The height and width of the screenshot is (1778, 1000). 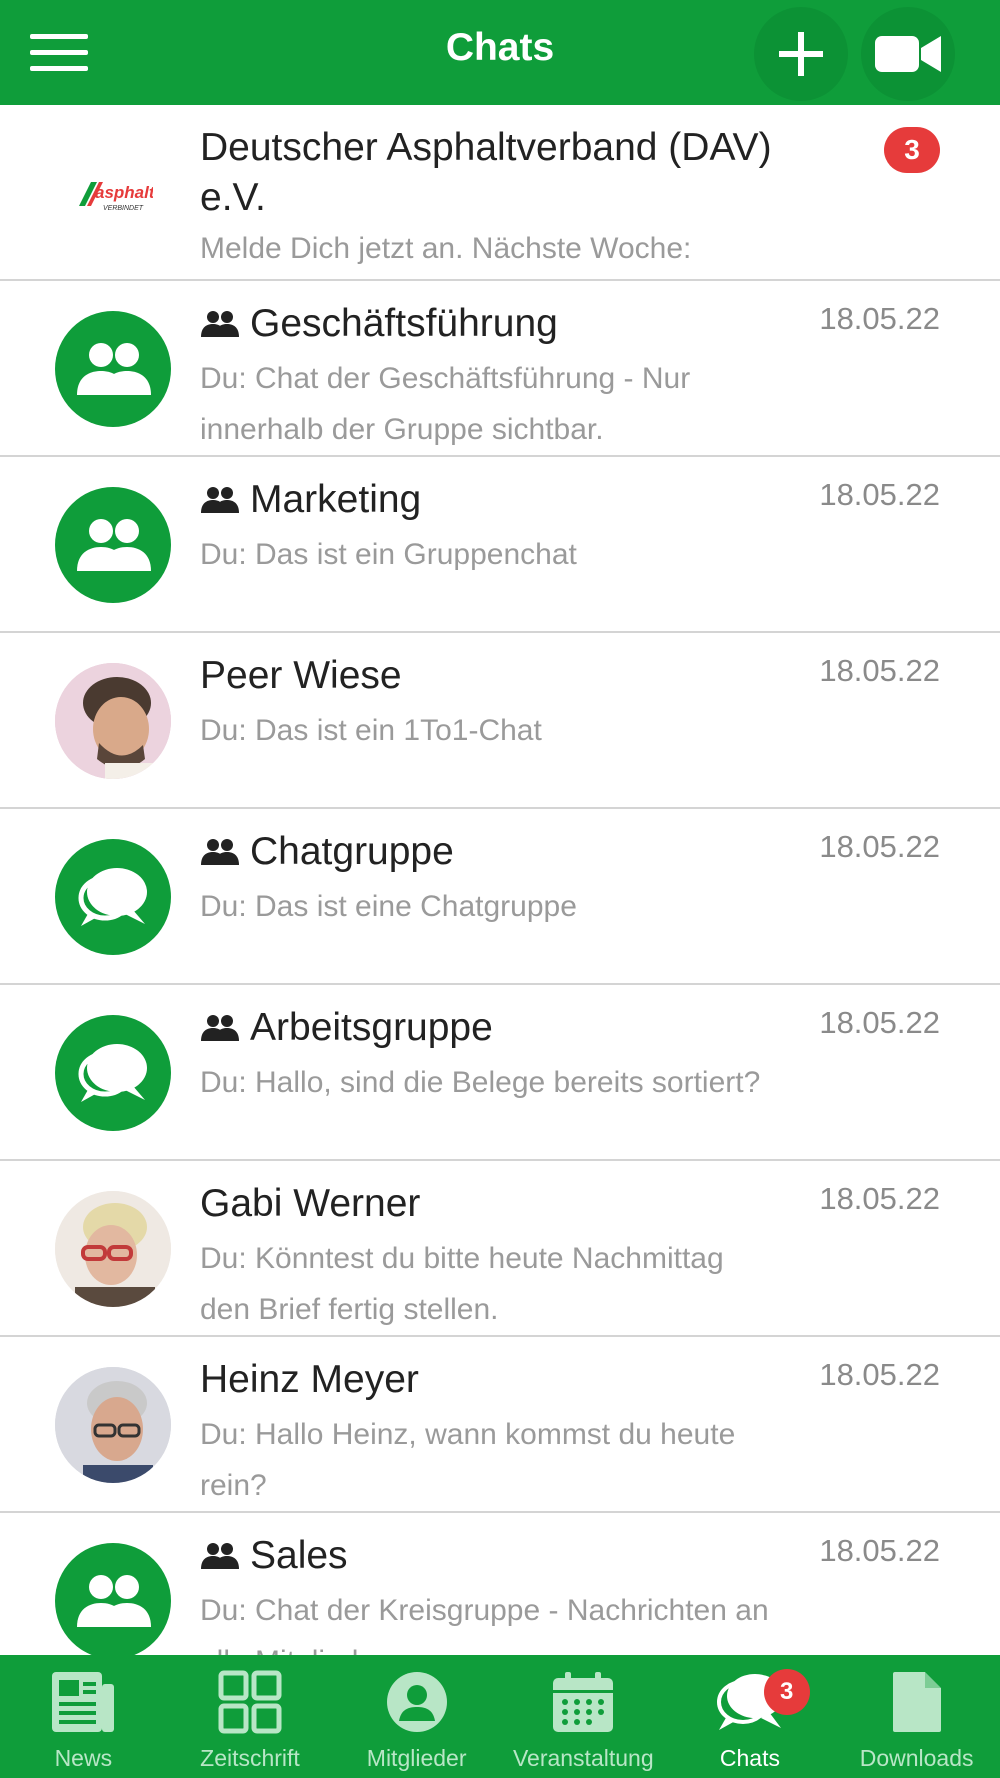 What do you see at coordinates (583, 1702) in the screenshot?
I see `calendar-icon` at bounding box center [583, 1702].